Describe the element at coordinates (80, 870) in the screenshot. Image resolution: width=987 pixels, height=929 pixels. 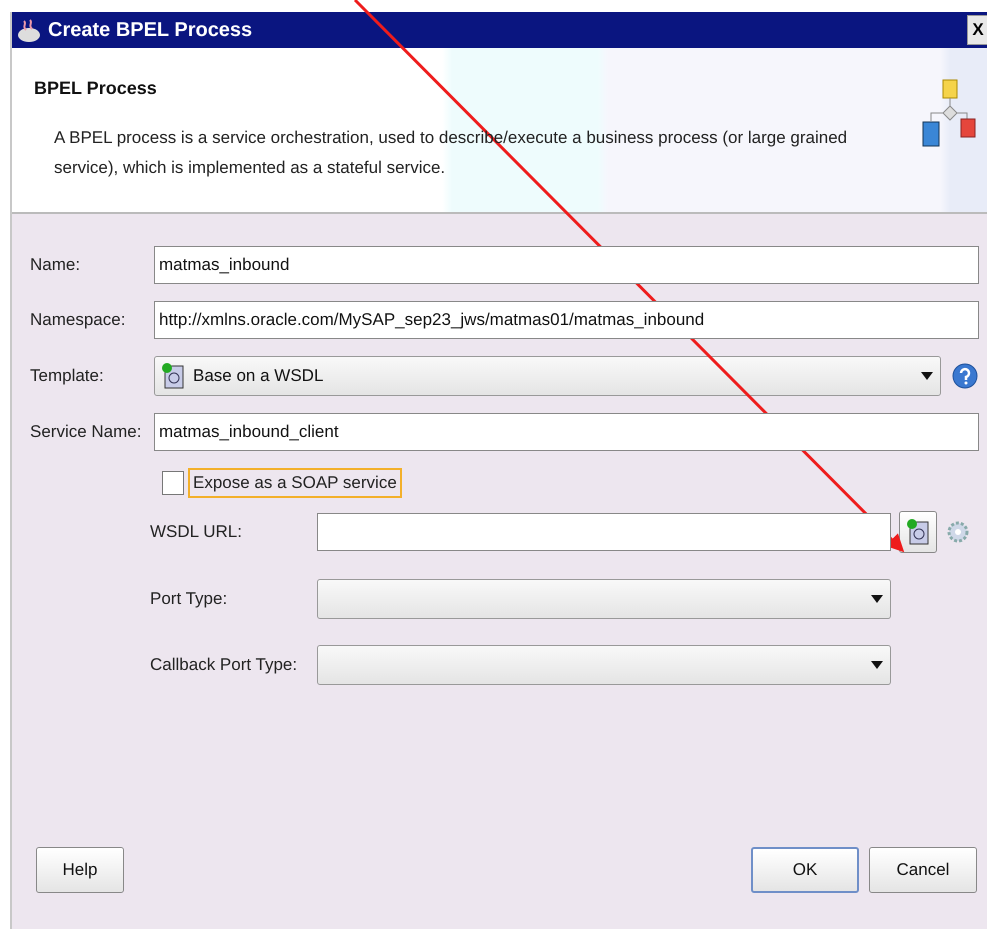
I see `help-button: Help` at that location.